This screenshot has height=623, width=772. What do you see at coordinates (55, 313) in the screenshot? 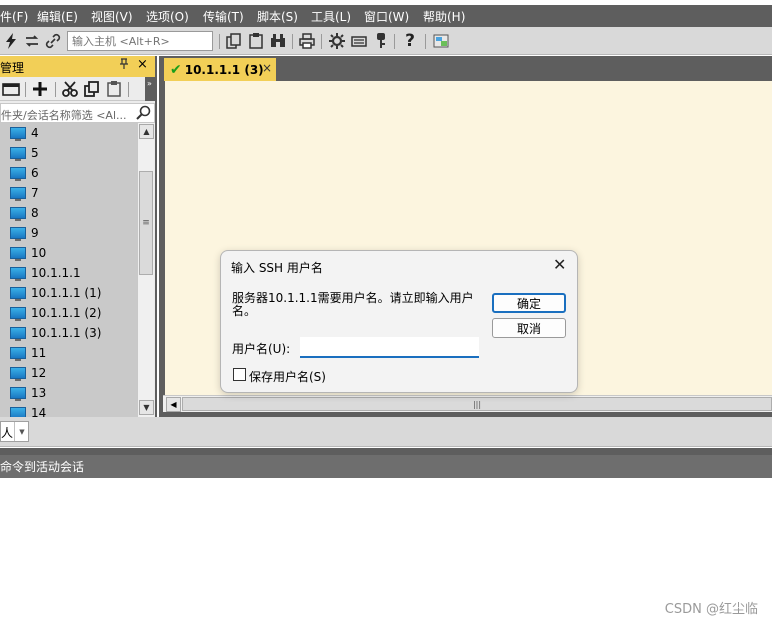
I see `list-item: 10.1.1.1 (2)` at bounding box center [55, 313].